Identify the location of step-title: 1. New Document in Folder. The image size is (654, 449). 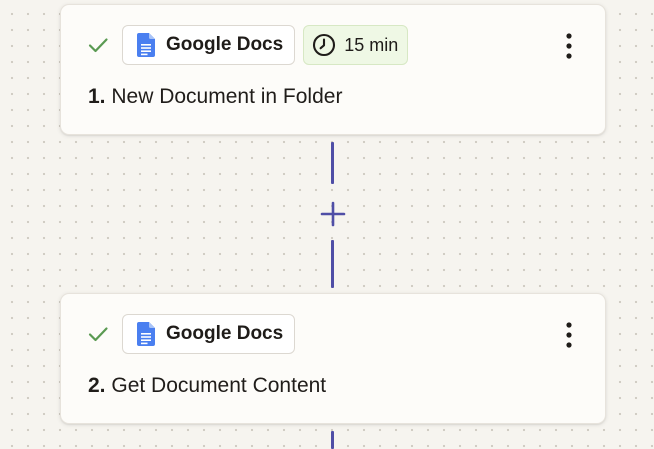
(215, 97).